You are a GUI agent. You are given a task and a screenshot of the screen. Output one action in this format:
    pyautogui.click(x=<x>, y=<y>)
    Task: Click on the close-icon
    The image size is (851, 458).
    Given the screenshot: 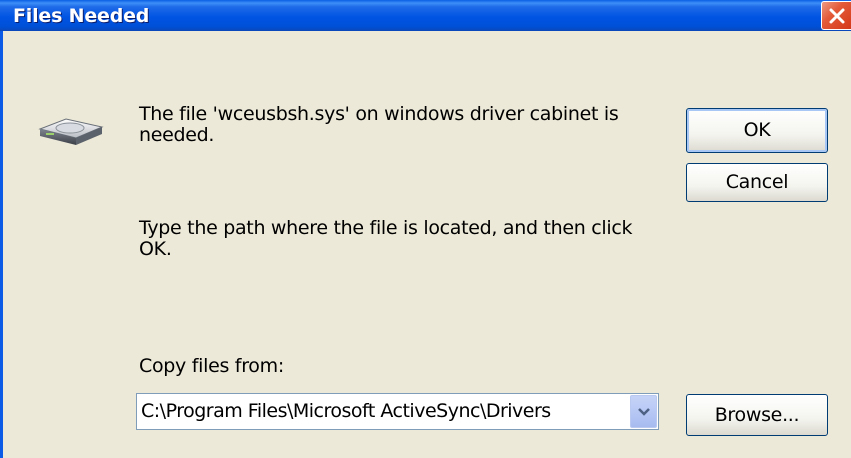 What is the action you would take?
    pyautogui.click(x=837, y=16)
    